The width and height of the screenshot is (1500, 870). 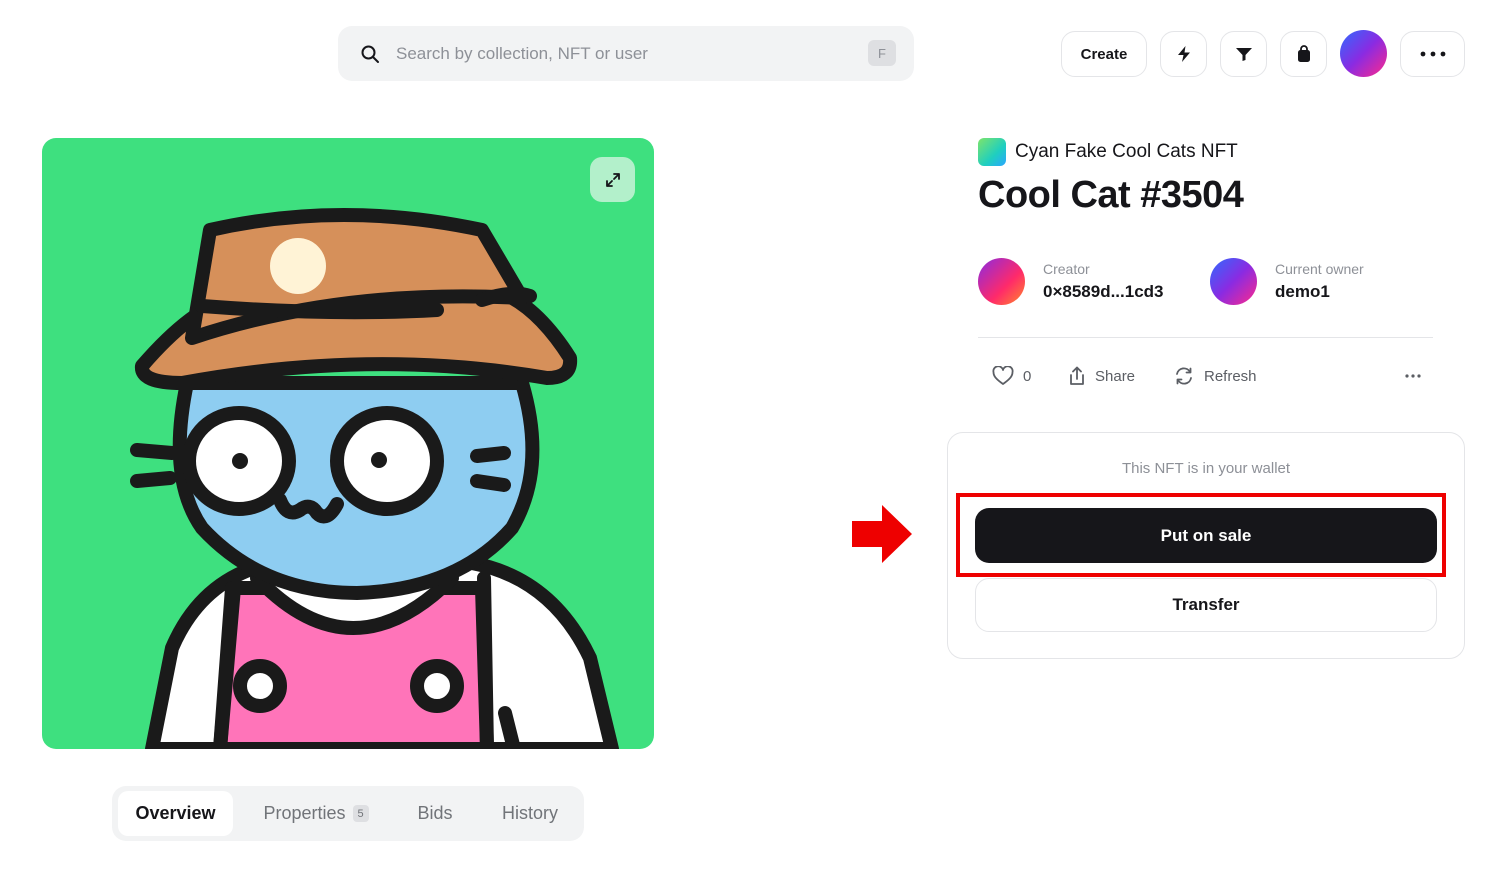 I want to click on search-bar: F, so click(x=626, y=53).